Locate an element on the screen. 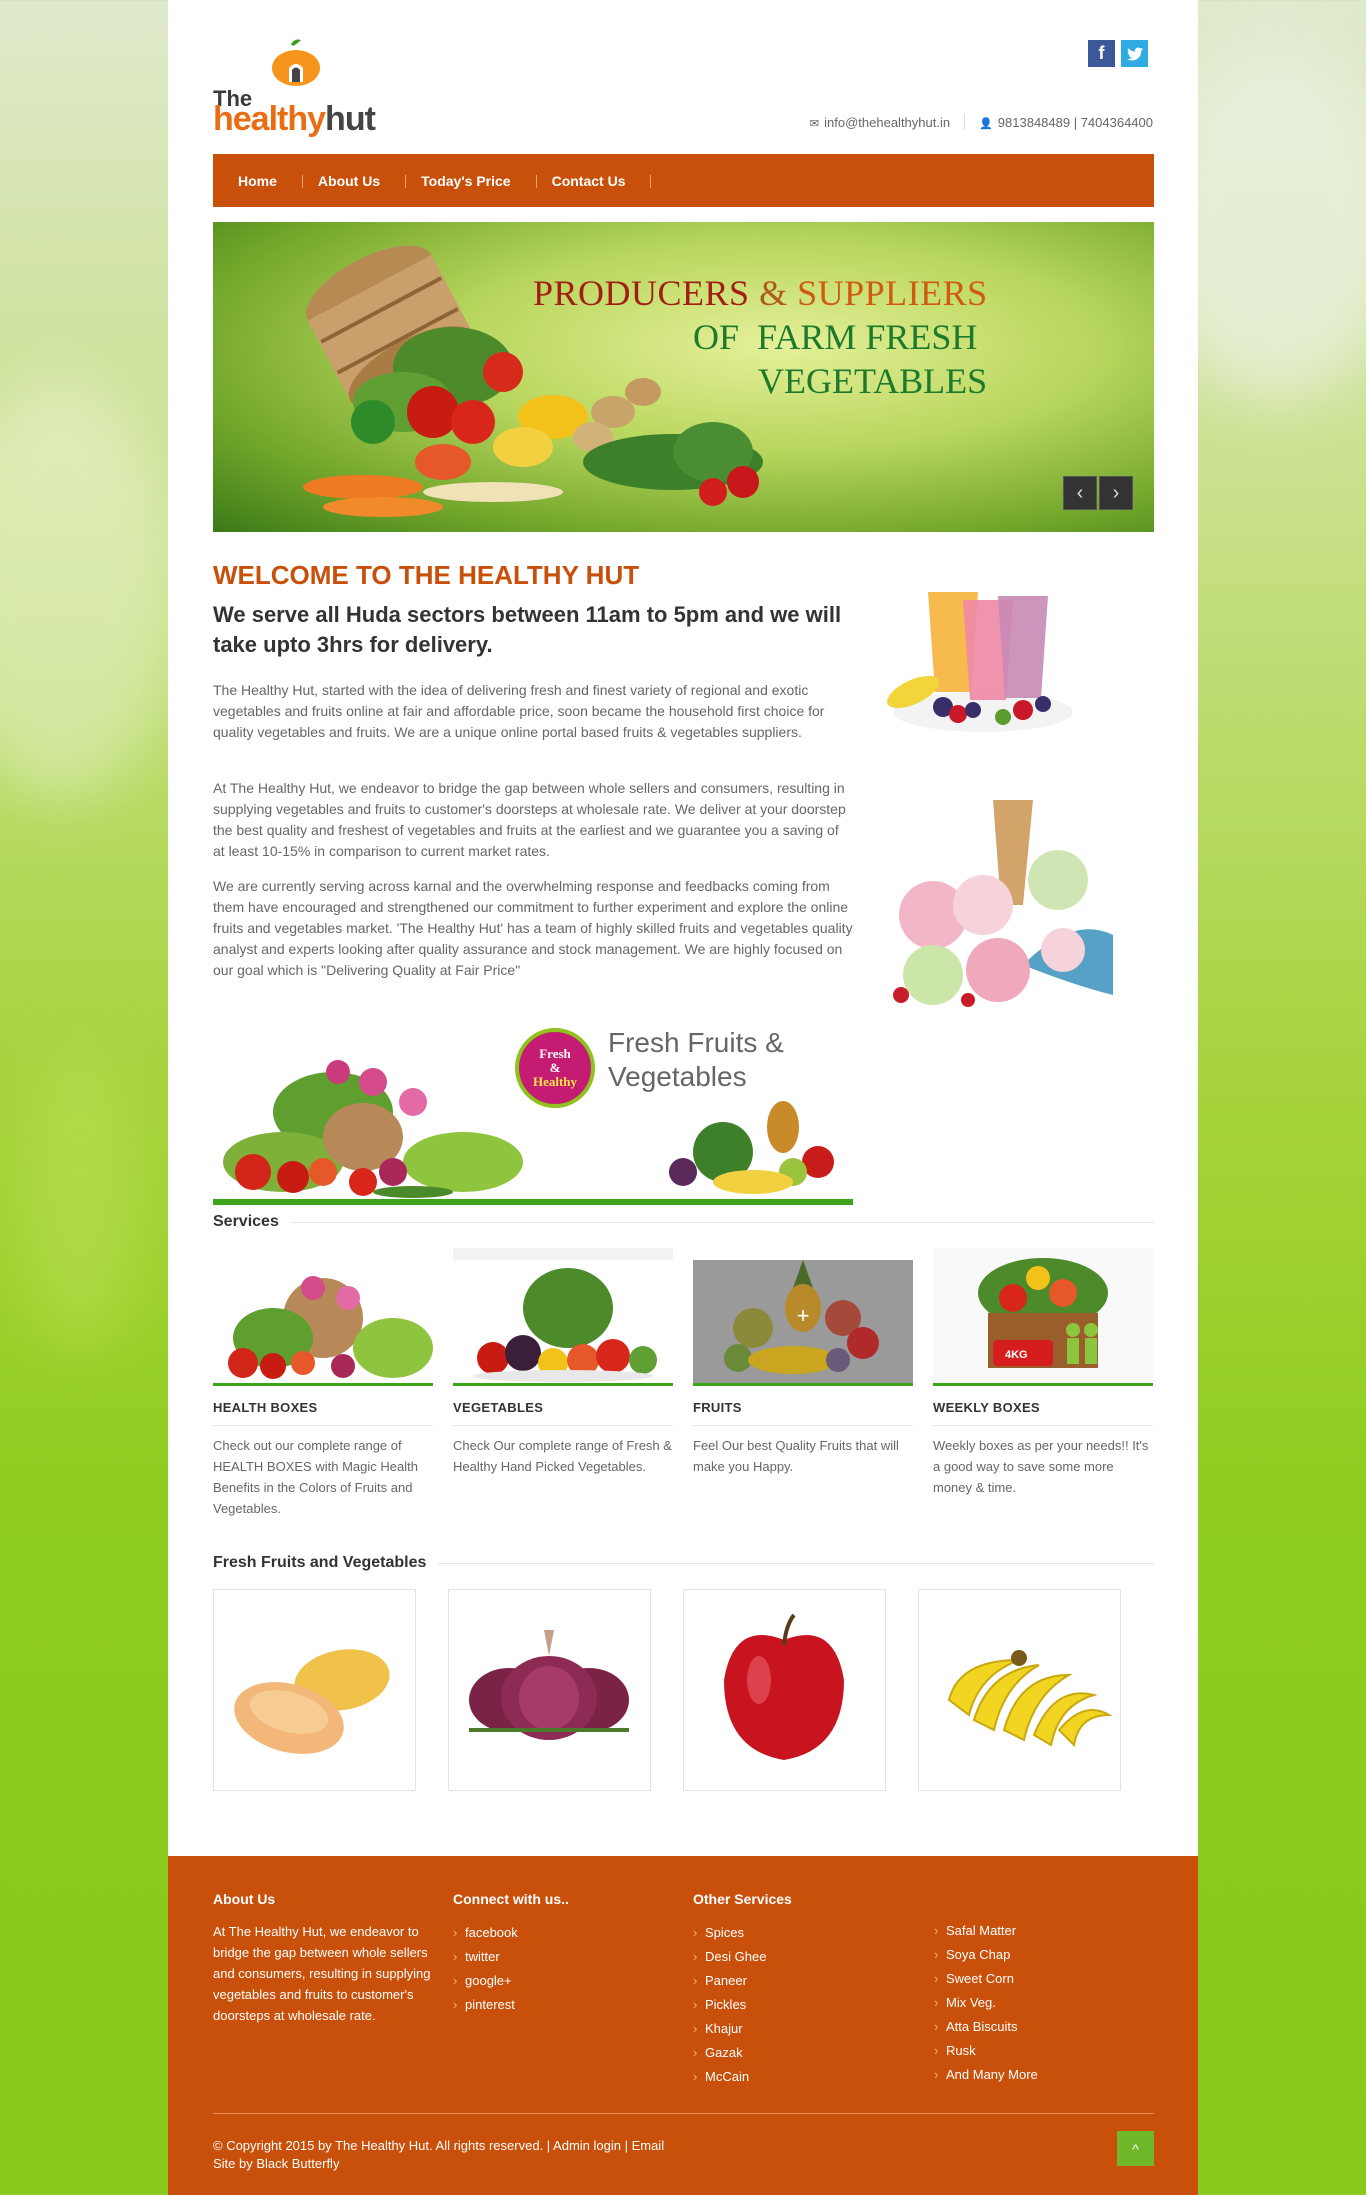 The image size is (1366, 2195). footer-service-link: Rusk is located at coordinates (986, 2051).